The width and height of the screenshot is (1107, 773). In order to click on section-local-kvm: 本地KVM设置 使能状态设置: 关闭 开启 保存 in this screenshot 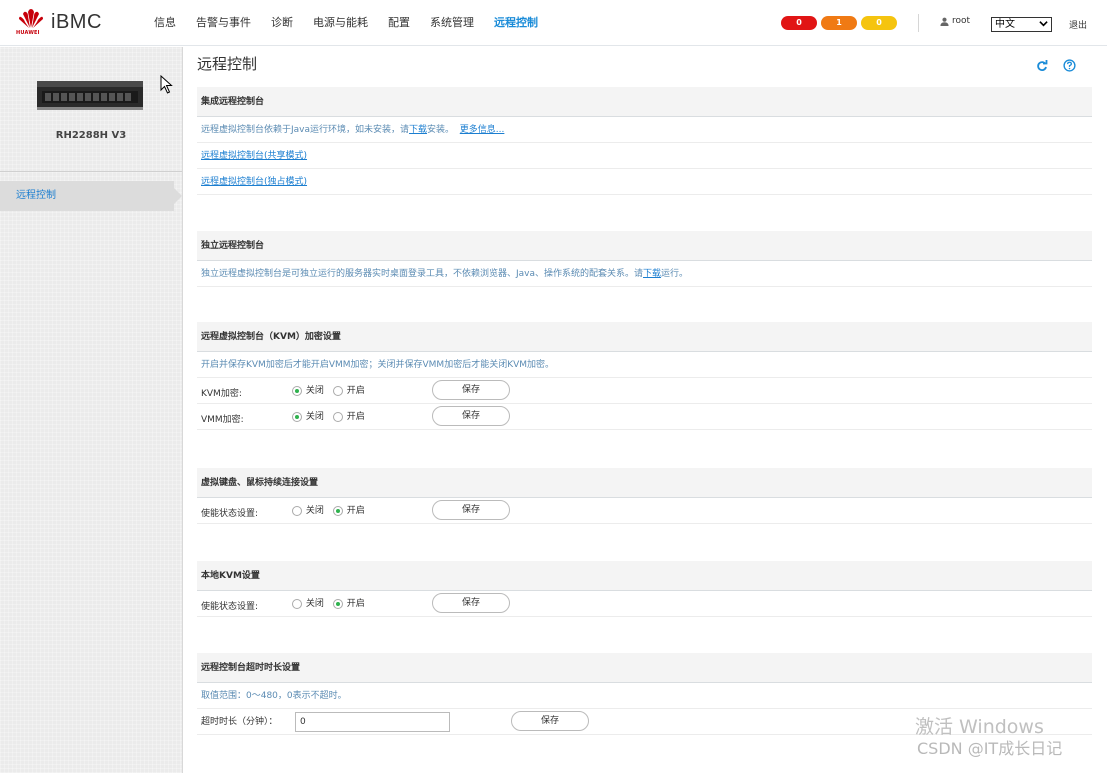, I will do `click(644, 589)`.